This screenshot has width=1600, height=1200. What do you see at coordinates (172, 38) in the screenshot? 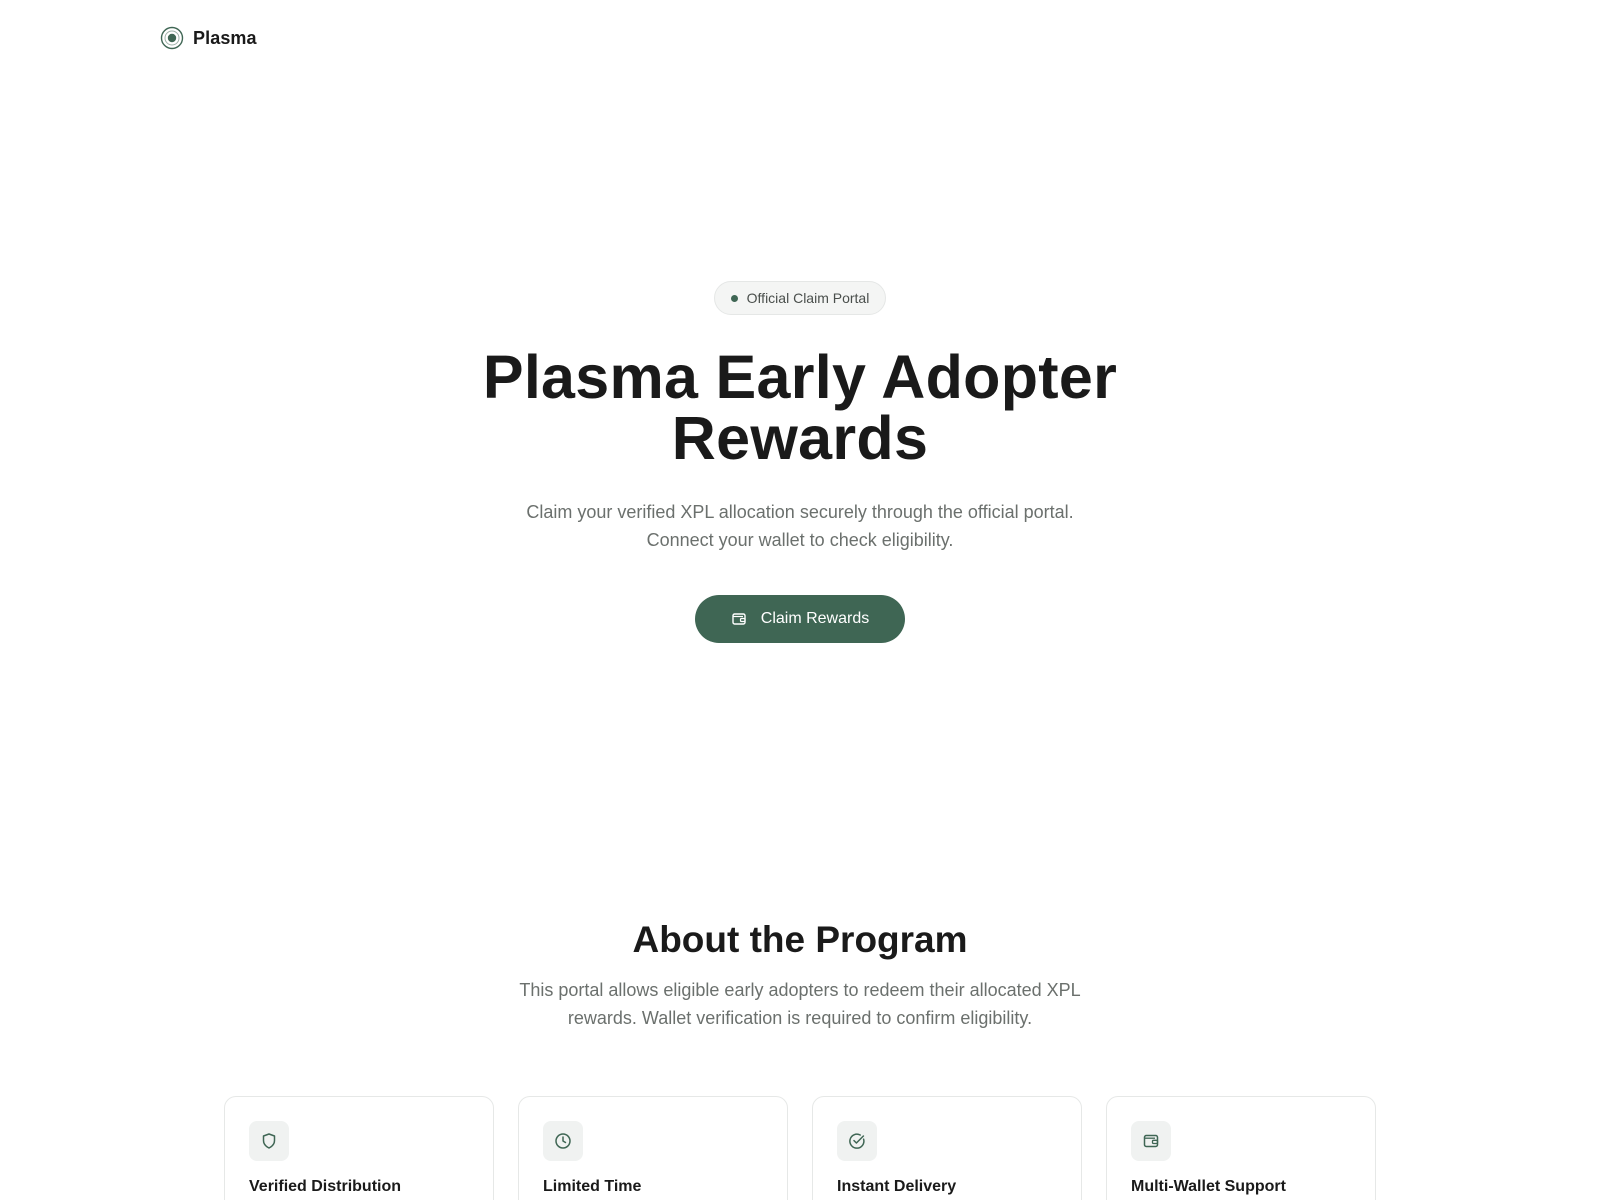
I see `concentric-circle-icon` at bounding box center [172, 38].